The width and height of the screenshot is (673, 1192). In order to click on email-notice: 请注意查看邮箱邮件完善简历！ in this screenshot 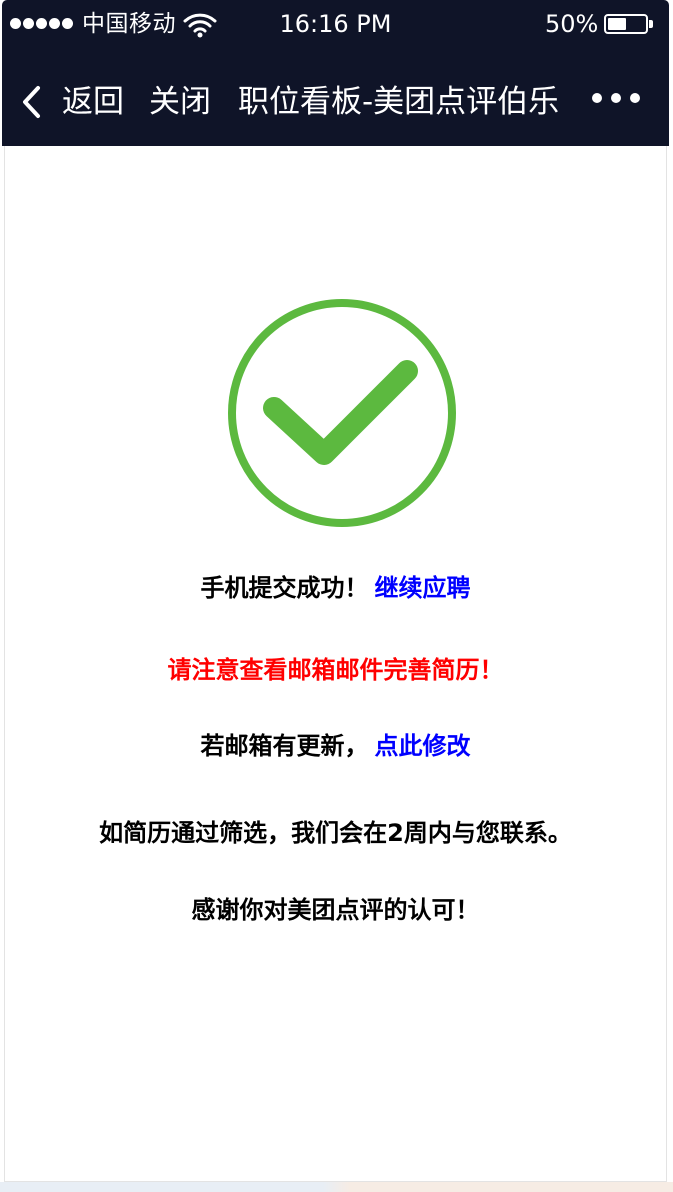, I will do `click(335, 670)`.